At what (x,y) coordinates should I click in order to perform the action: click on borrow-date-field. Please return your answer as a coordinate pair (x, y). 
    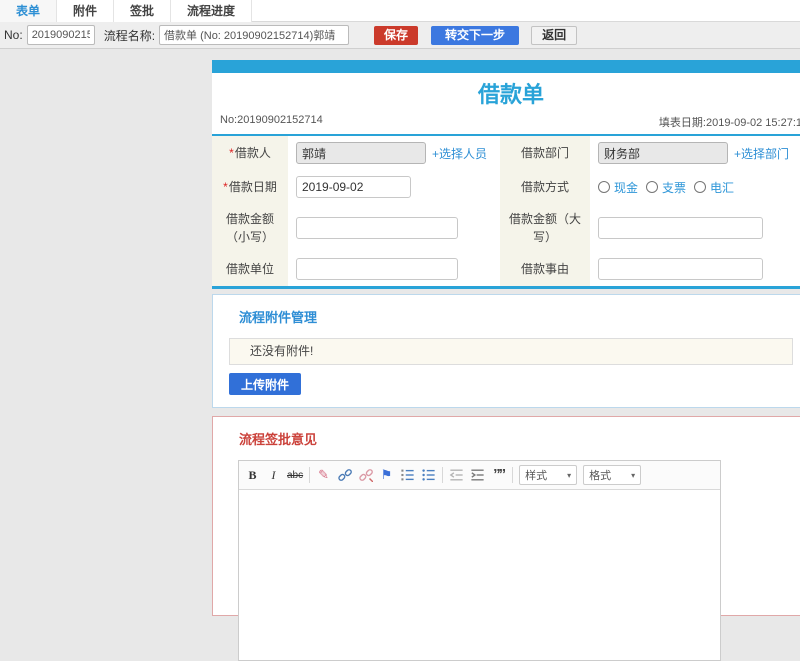
    Looking at the image, I should click on (394, 187).